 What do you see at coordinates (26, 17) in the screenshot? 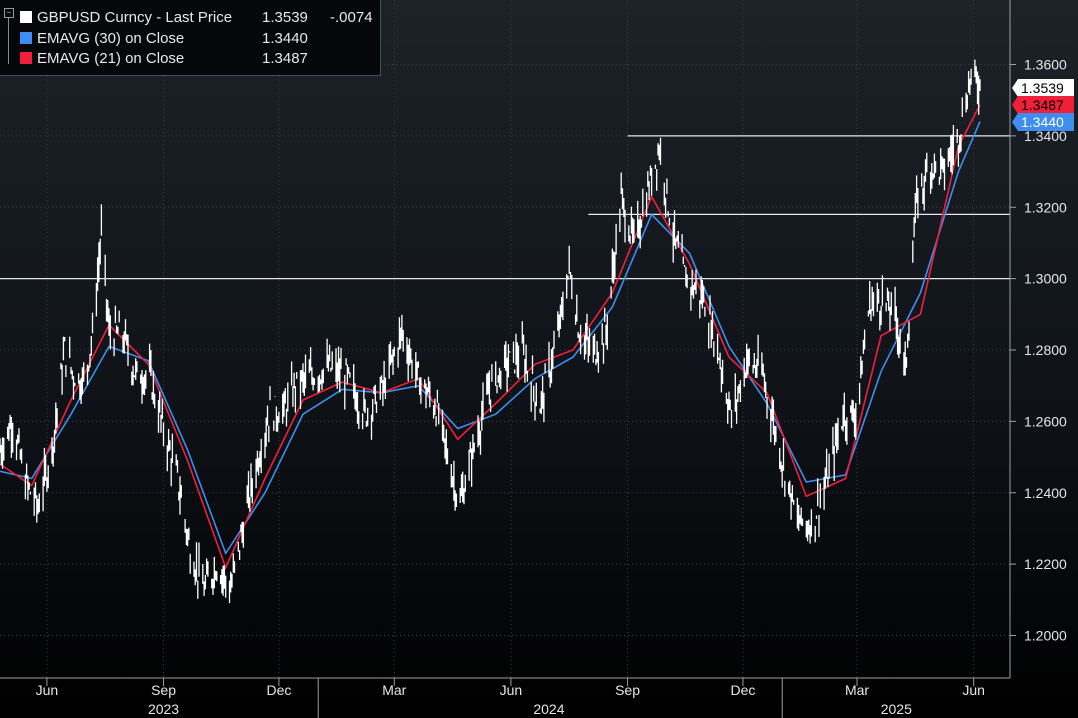
I see `legend-swatch-price` at bounding box center [26, 17].